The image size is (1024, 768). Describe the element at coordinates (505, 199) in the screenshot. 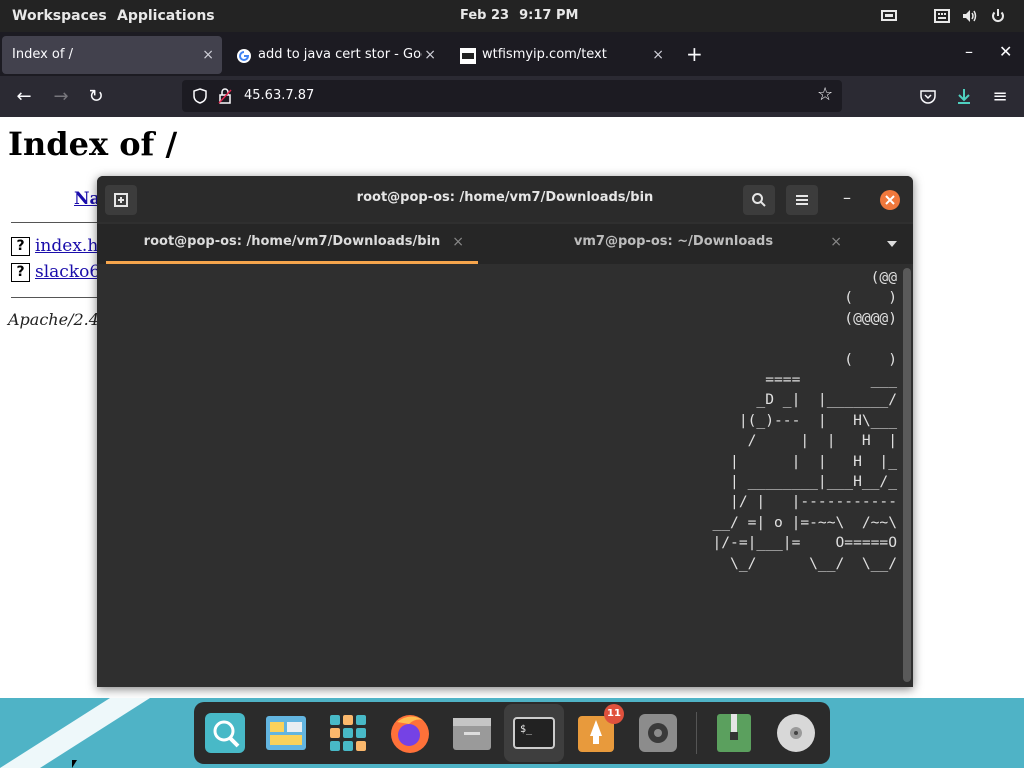

I see `terminal-header: root@pop-os: /home/vm7/Downloads/bin –` at that location.